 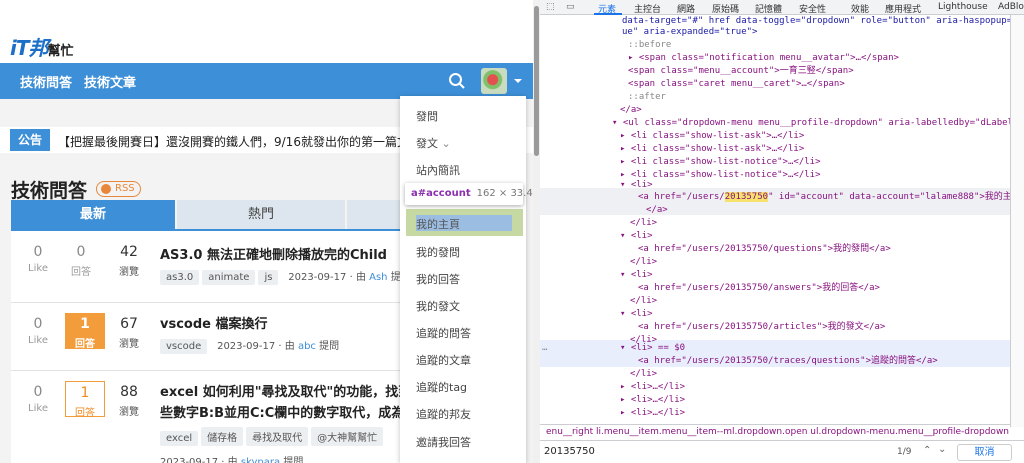 I want to click on menu-item-messages: 站內簡訊, so click(x=438, y=170).